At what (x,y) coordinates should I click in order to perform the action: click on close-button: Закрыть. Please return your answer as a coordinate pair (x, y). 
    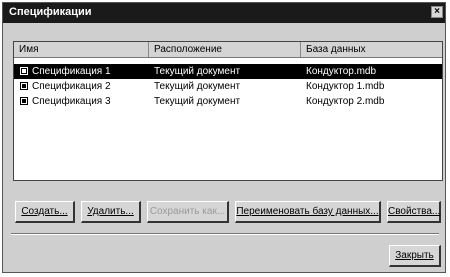
    Looking at the image, I should click on (415, 256).